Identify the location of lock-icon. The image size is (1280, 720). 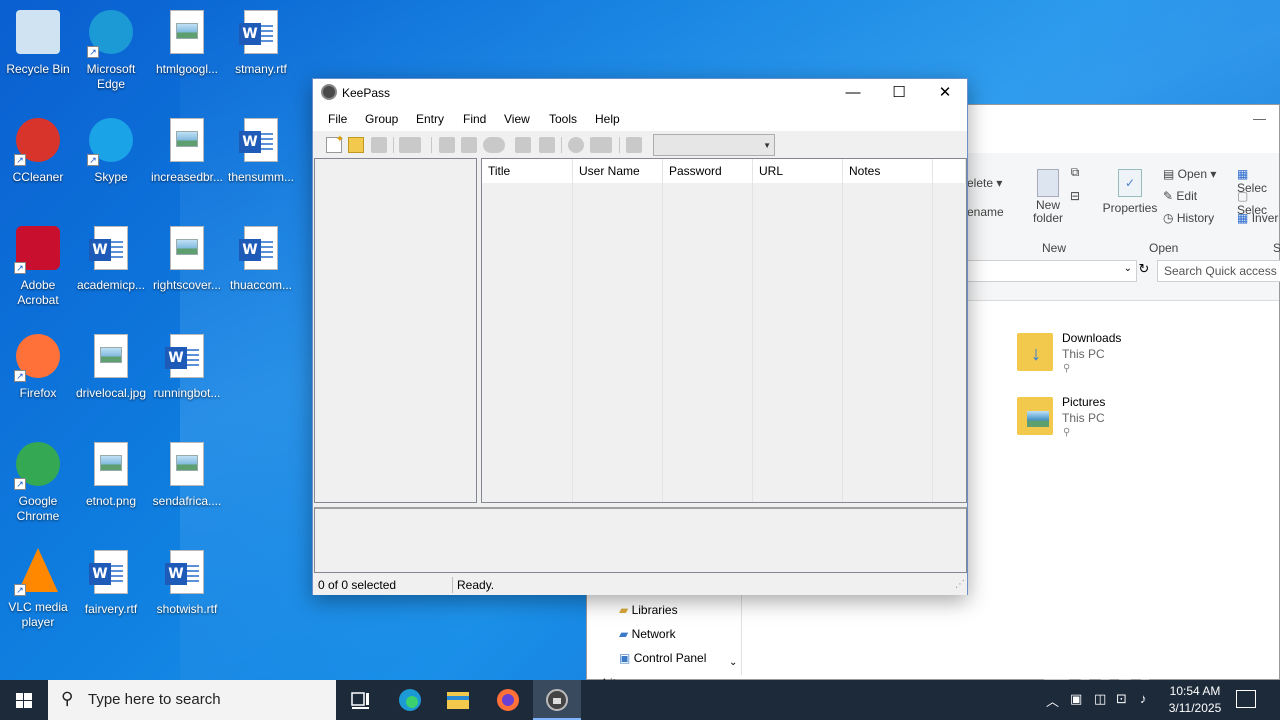
(634, 145).